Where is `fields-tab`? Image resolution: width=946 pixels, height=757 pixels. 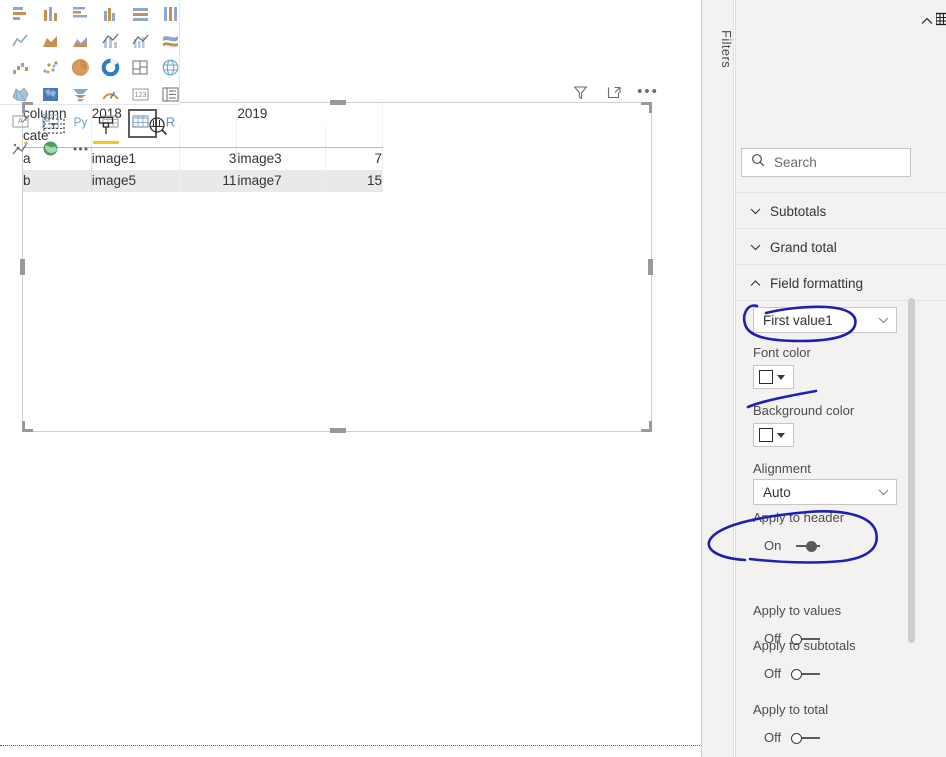
fields-tab is located at coordinates (54, 126).